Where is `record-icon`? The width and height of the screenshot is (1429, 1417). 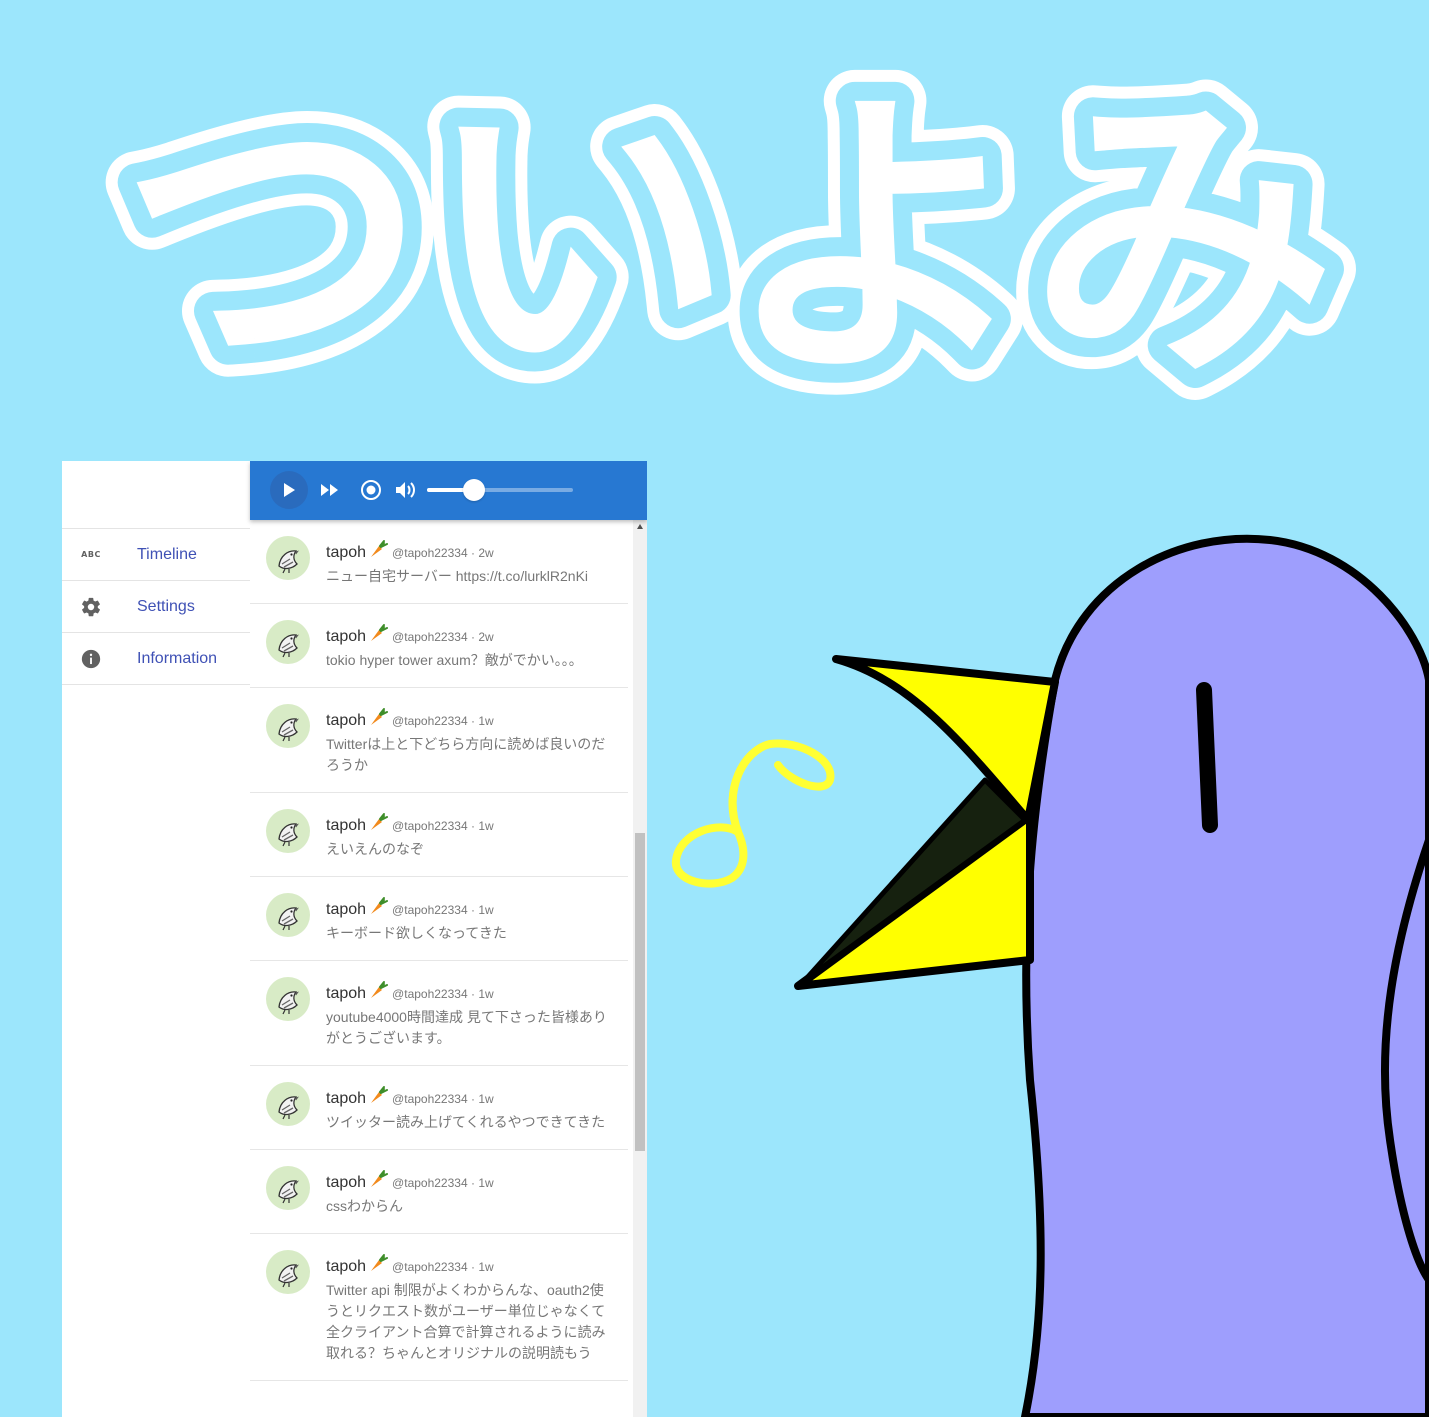
record-icon is located at coordinates (371, 490).